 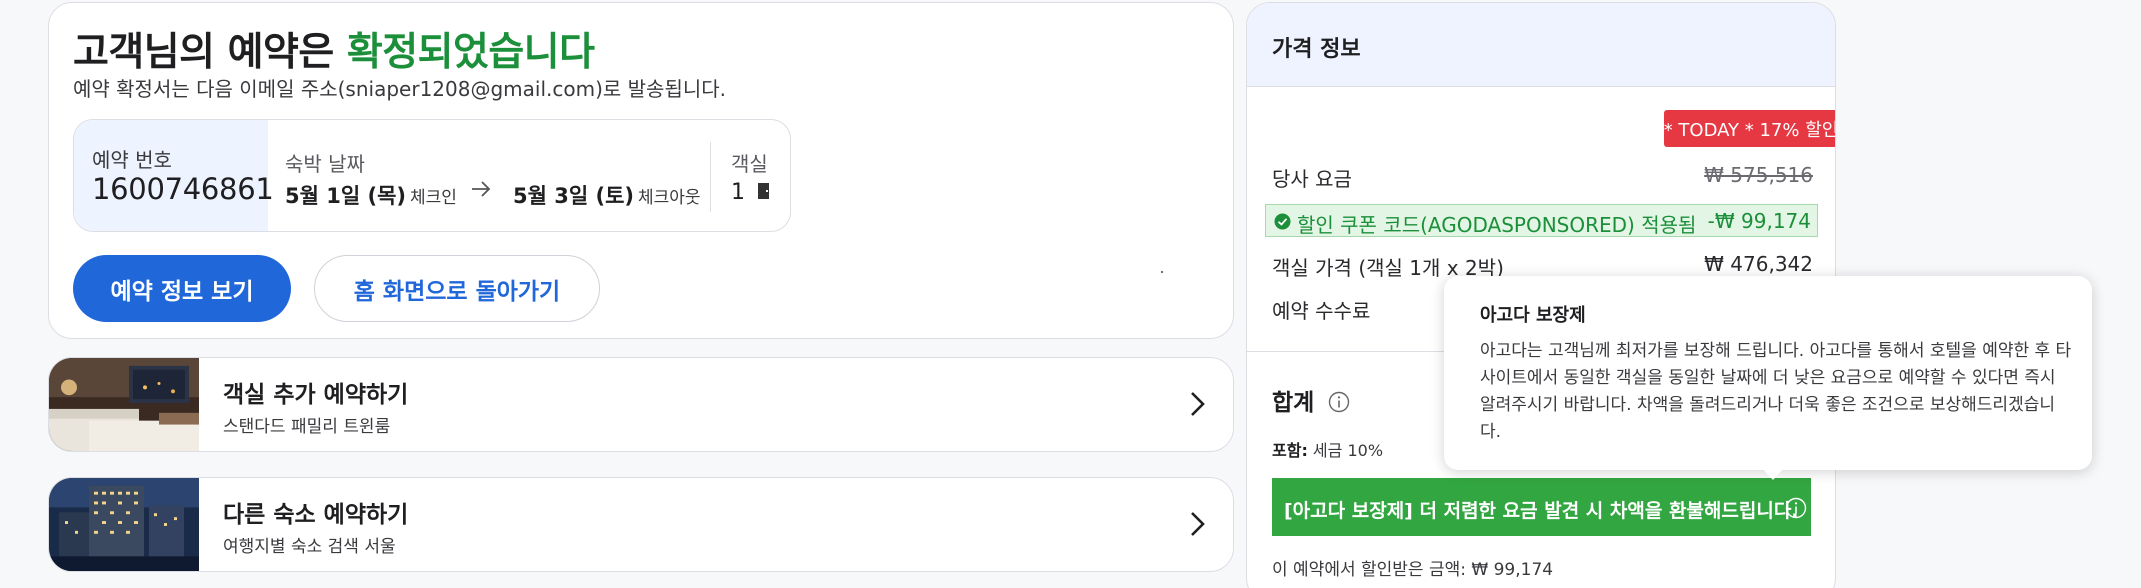 I want to click on add-room-title: 객실 추가 예약하기, so click(x=316, y=395).